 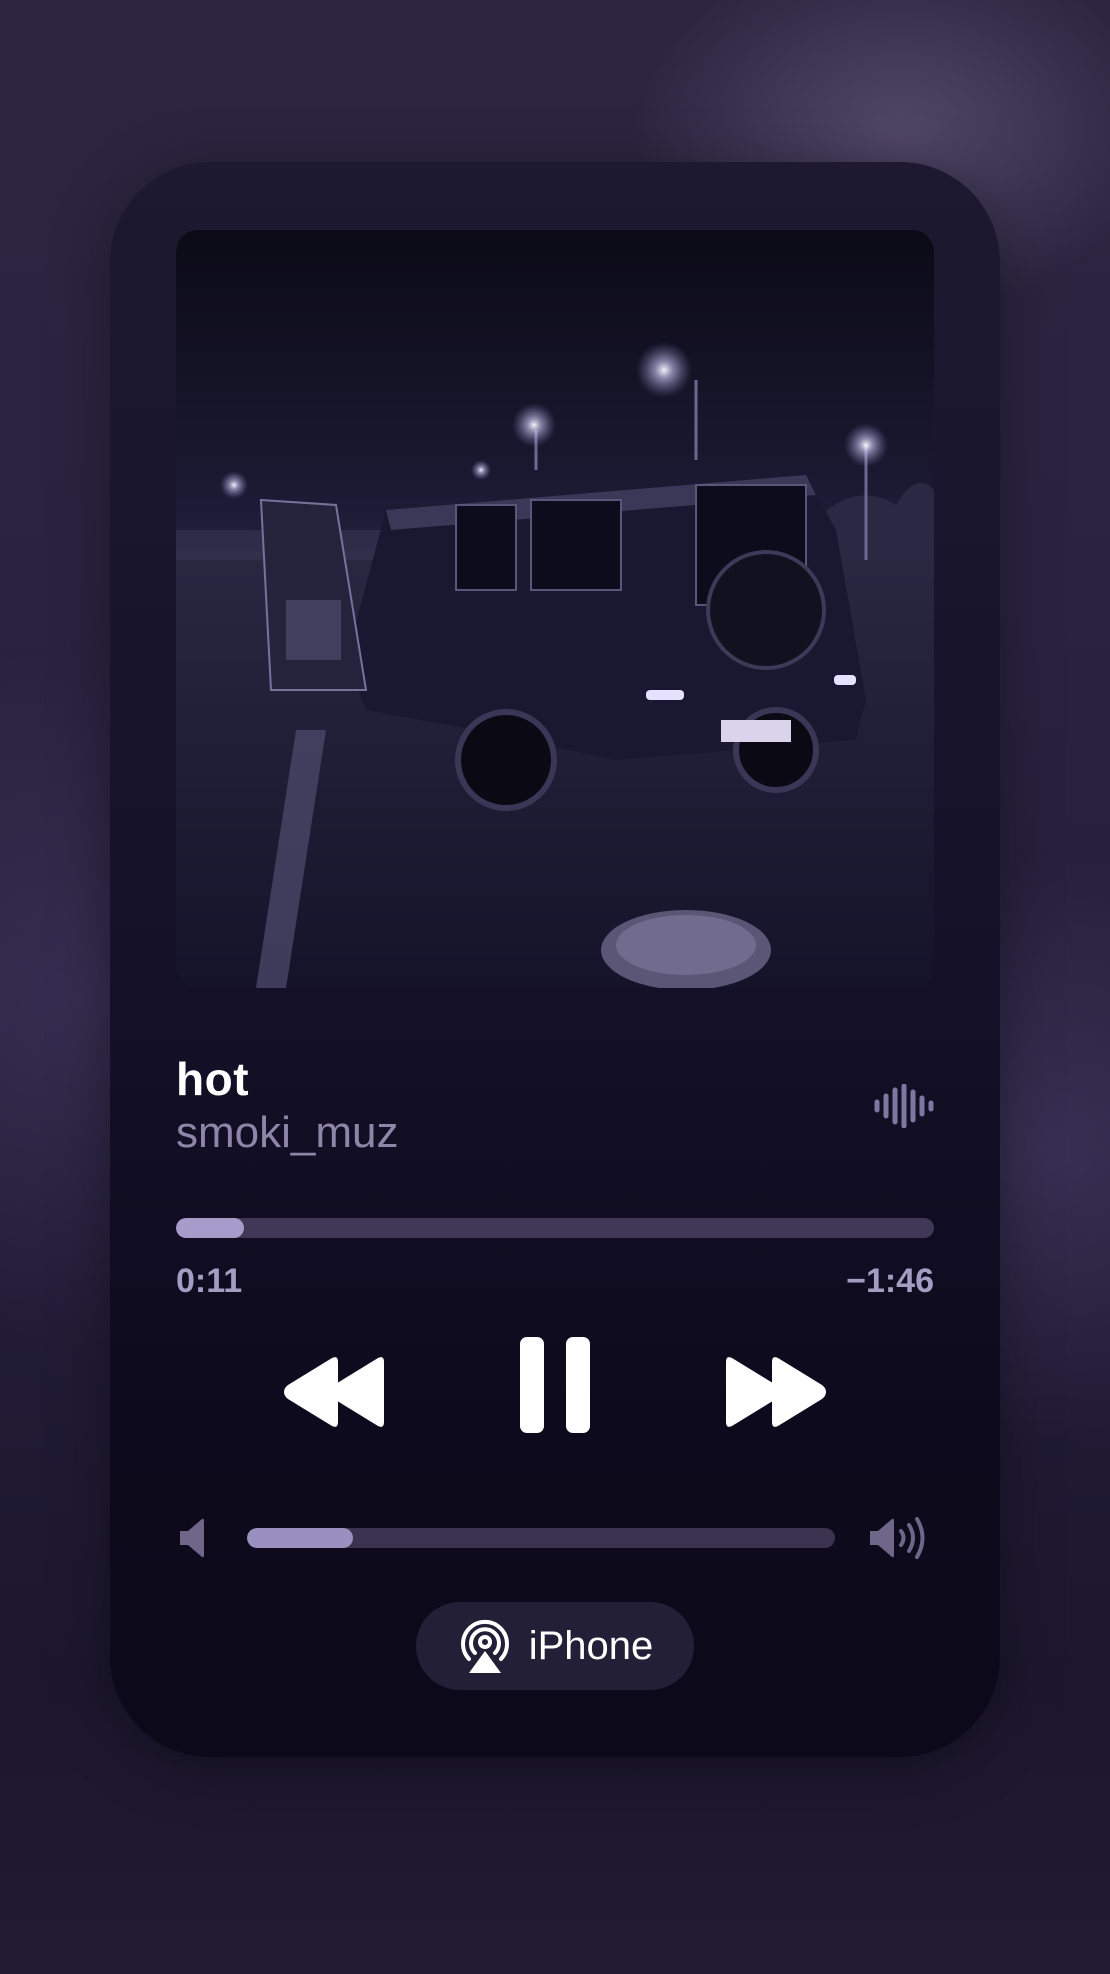 I want to click on remaining-time: −1:46, so click(x=890, y=1281).